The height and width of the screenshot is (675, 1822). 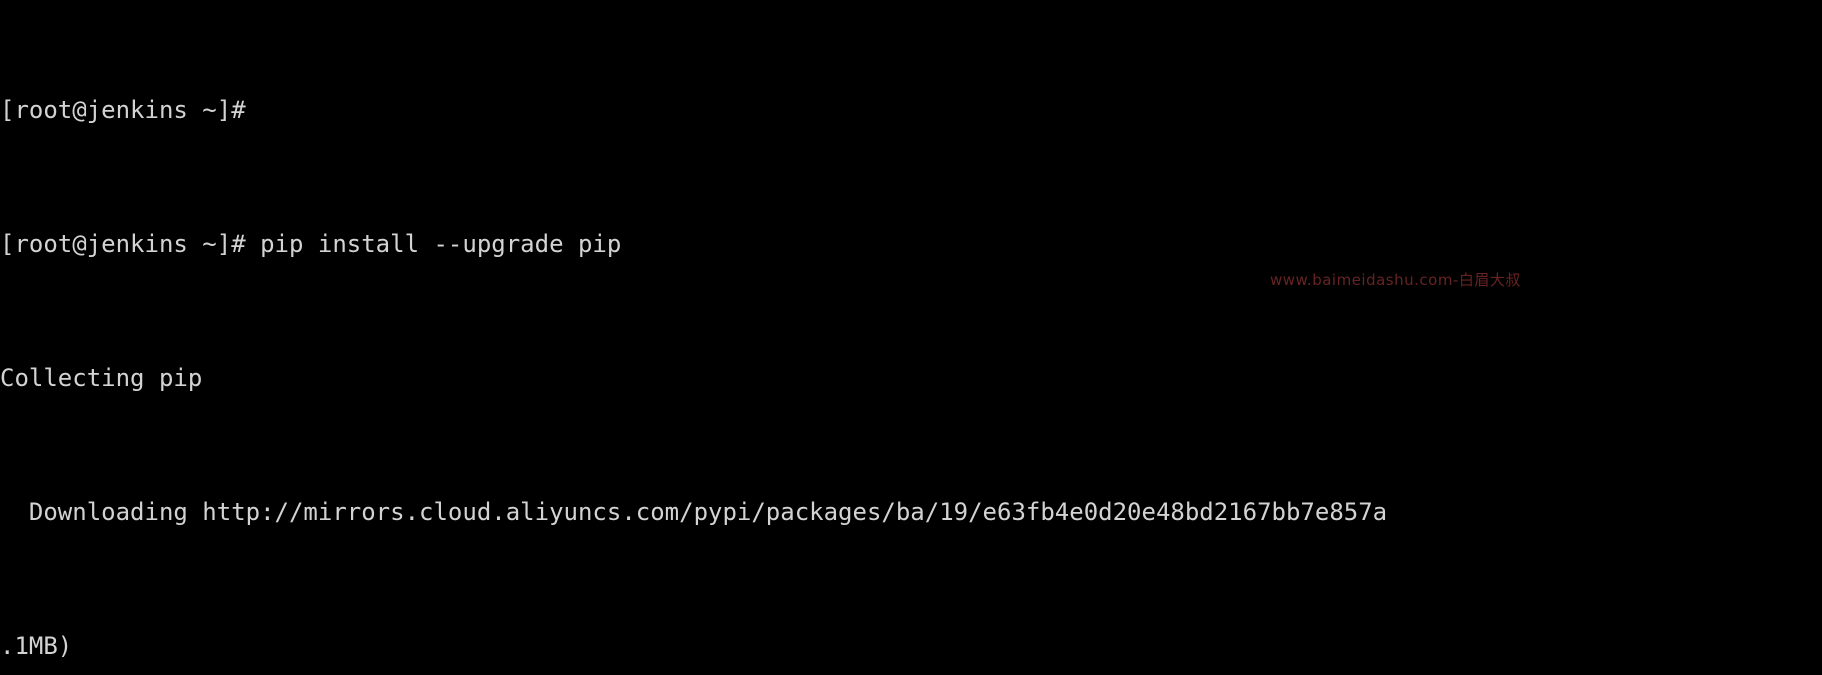 What do you see at coordinates (123, 109) in the screenshot?
I see `terminal-line-prompt-empty: [root@jenkins ~]#` at bounding box center [123, 109].